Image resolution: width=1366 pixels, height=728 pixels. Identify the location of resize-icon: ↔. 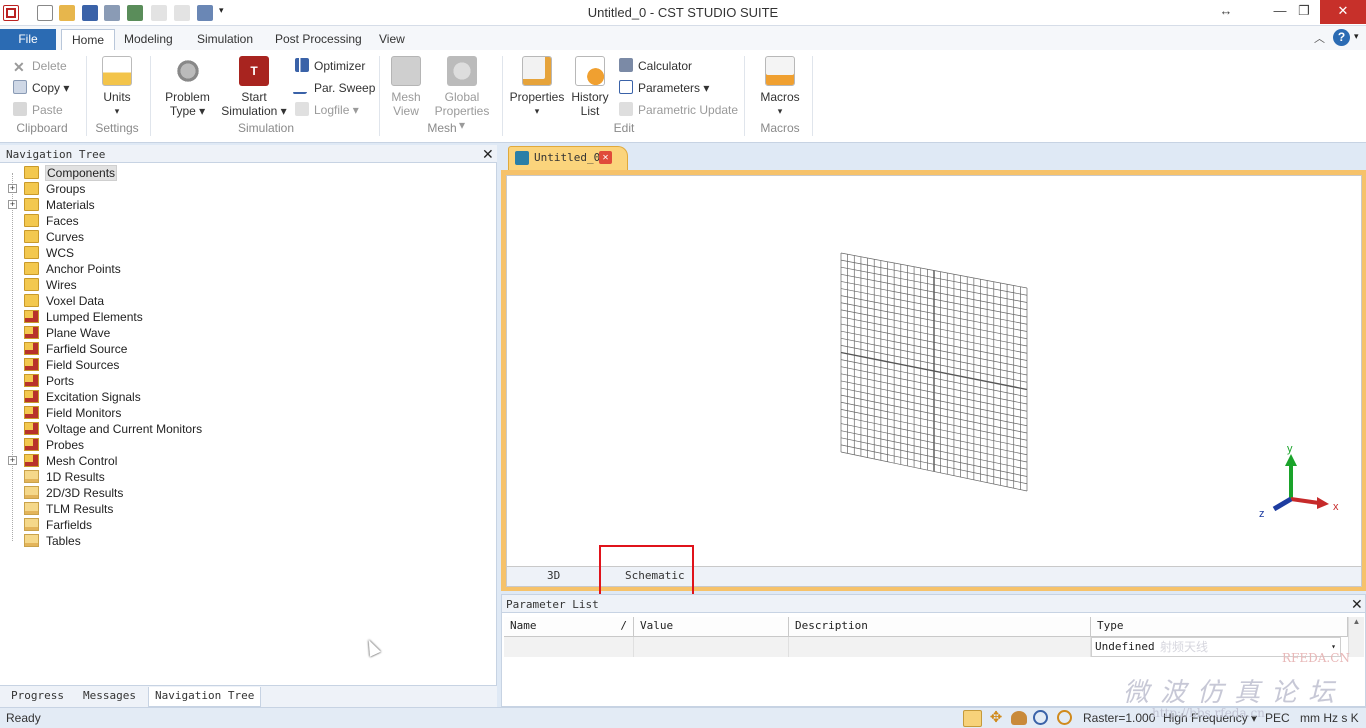
(1226, 12).